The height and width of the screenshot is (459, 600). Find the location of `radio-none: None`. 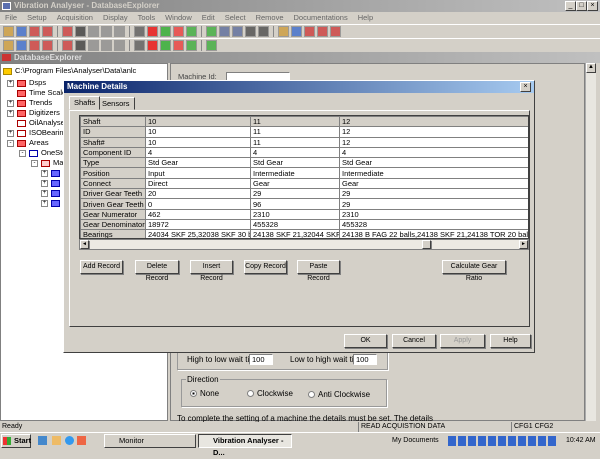

radio-none: None is located at coordinates (204, 393).